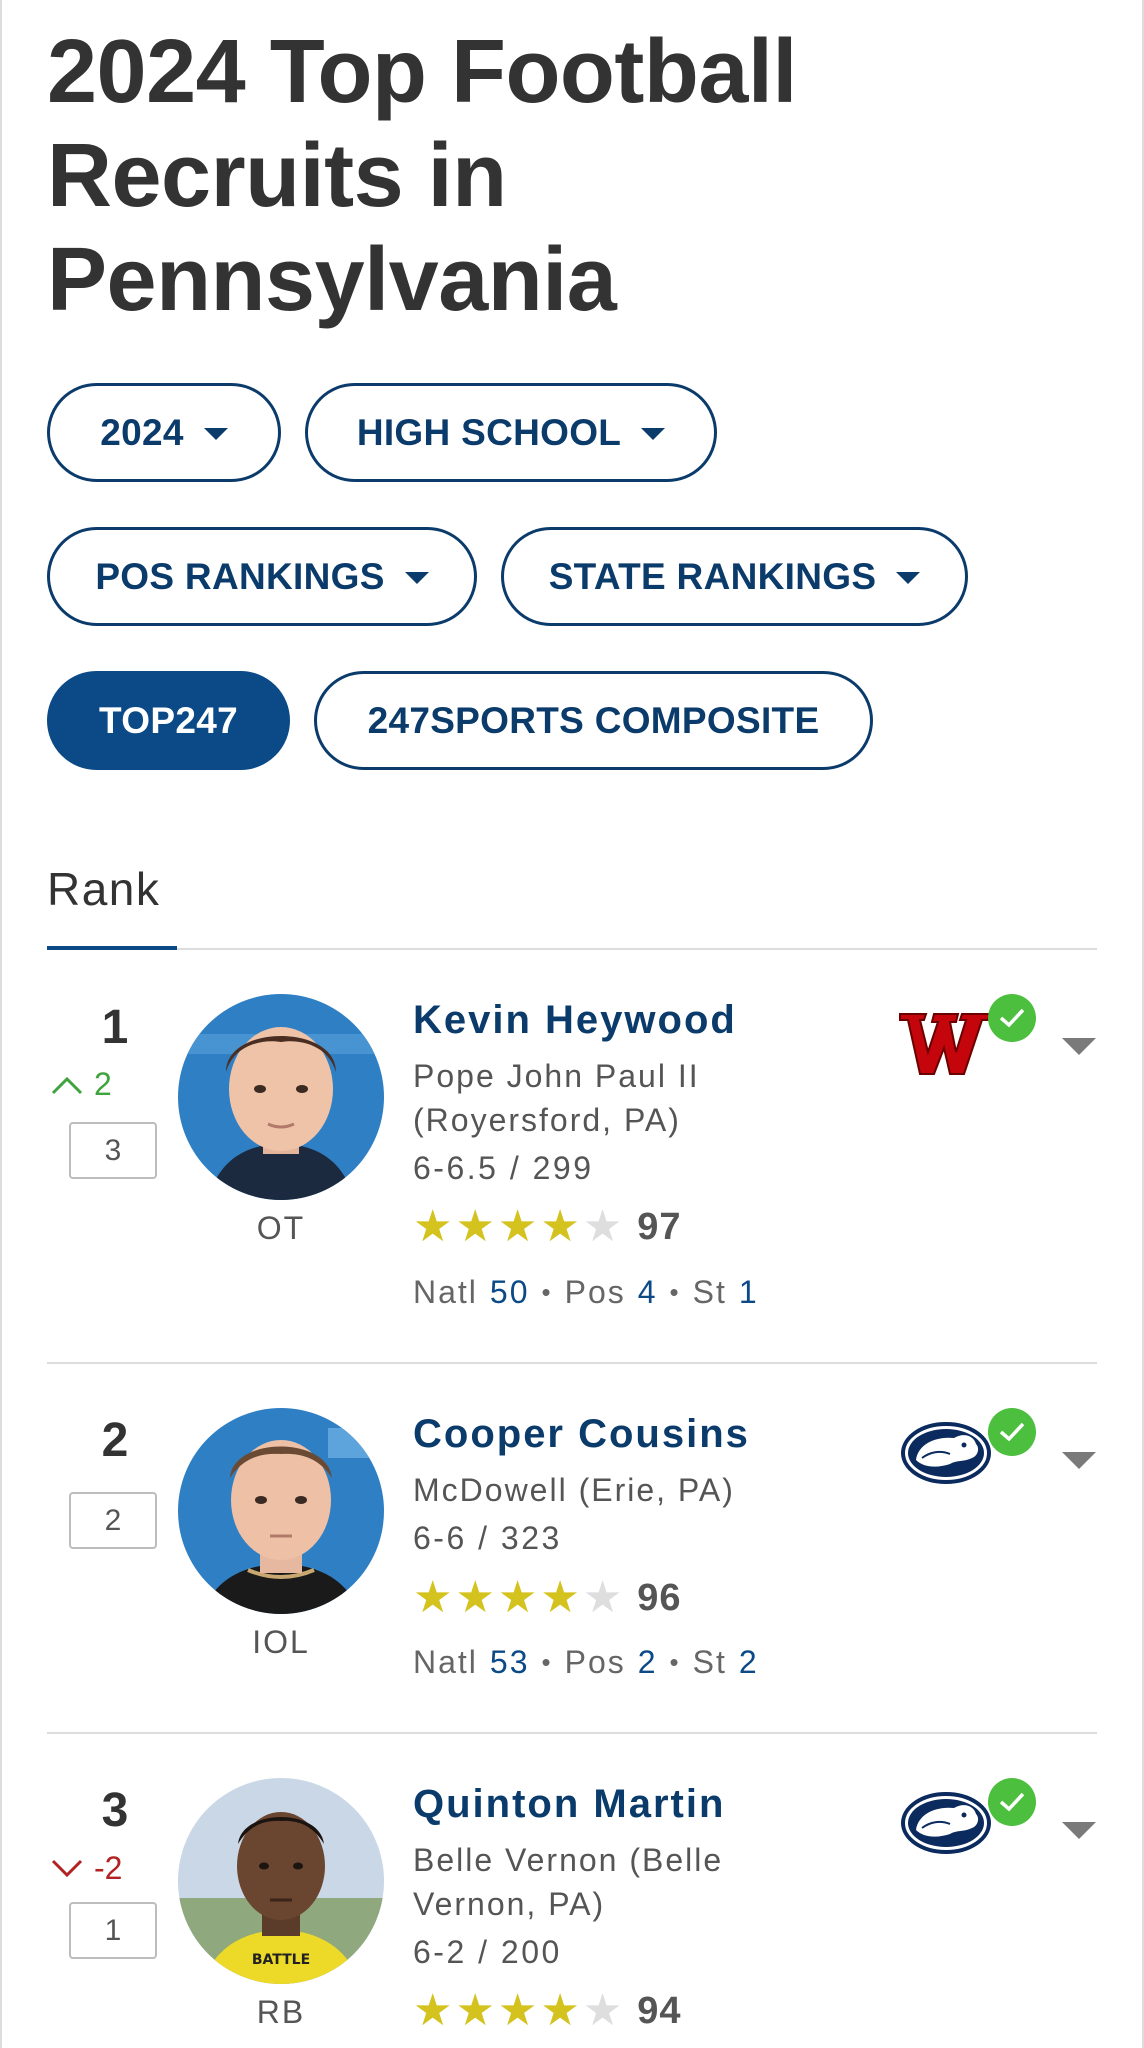 This screenshot has width=1144, height=2048. Describe the element at coordinates (281, 1960) in the screenshot. I see `svg-text: BATTLE` at that location.